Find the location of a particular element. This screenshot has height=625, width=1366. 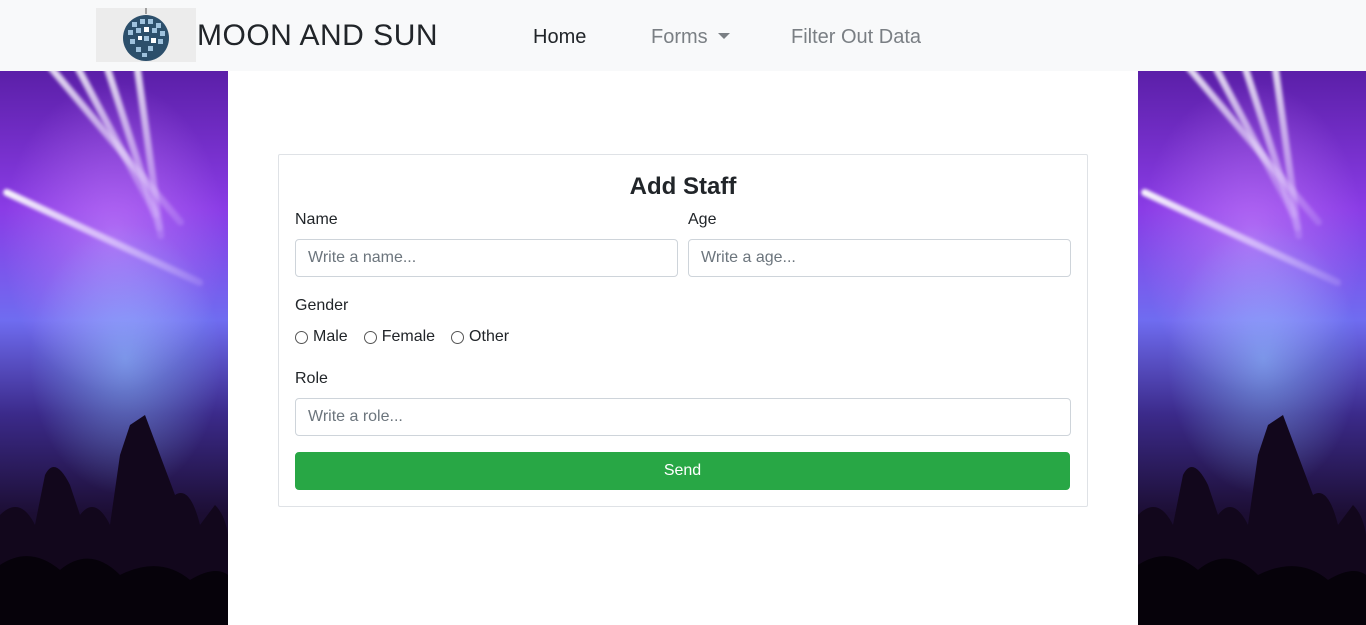

radio-label: Other is located at coordinates (489, 336).